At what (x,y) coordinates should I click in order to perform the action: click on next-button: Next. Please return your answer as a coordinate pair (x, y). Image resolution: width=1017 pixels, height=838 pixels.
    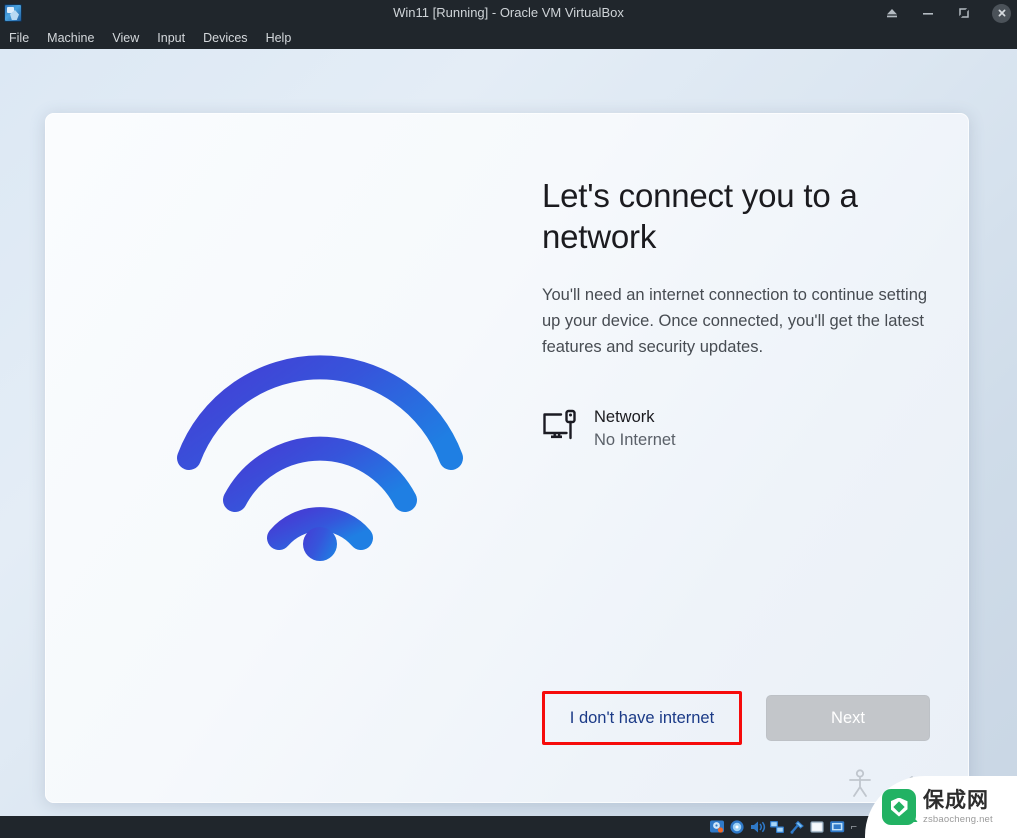
    Looking at the image, I should click on (848, 718).